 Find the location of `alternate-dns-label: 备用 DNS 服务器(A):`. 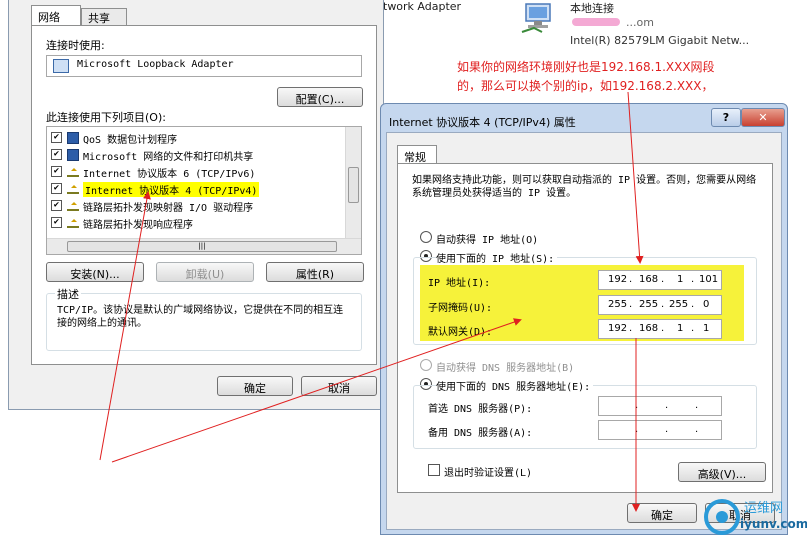

alternate-dns-label: 备用 DNS 服务器(A): is located at coordinates (480, 433).